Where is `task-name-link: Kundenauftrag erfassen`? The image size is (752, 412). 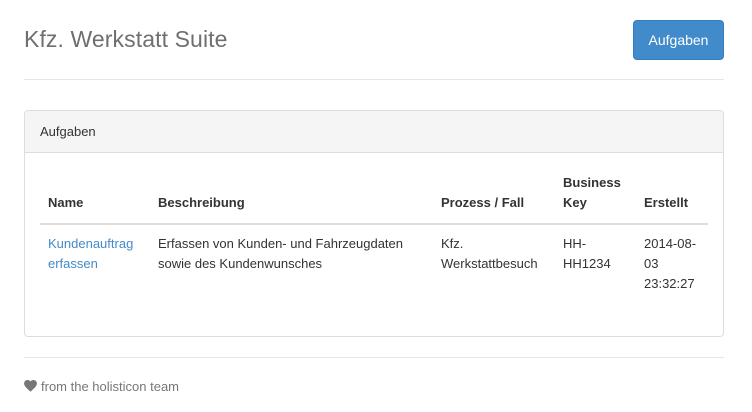
task-name-link: Kundenauftrag erfassen is located at coordinates (90, 253).